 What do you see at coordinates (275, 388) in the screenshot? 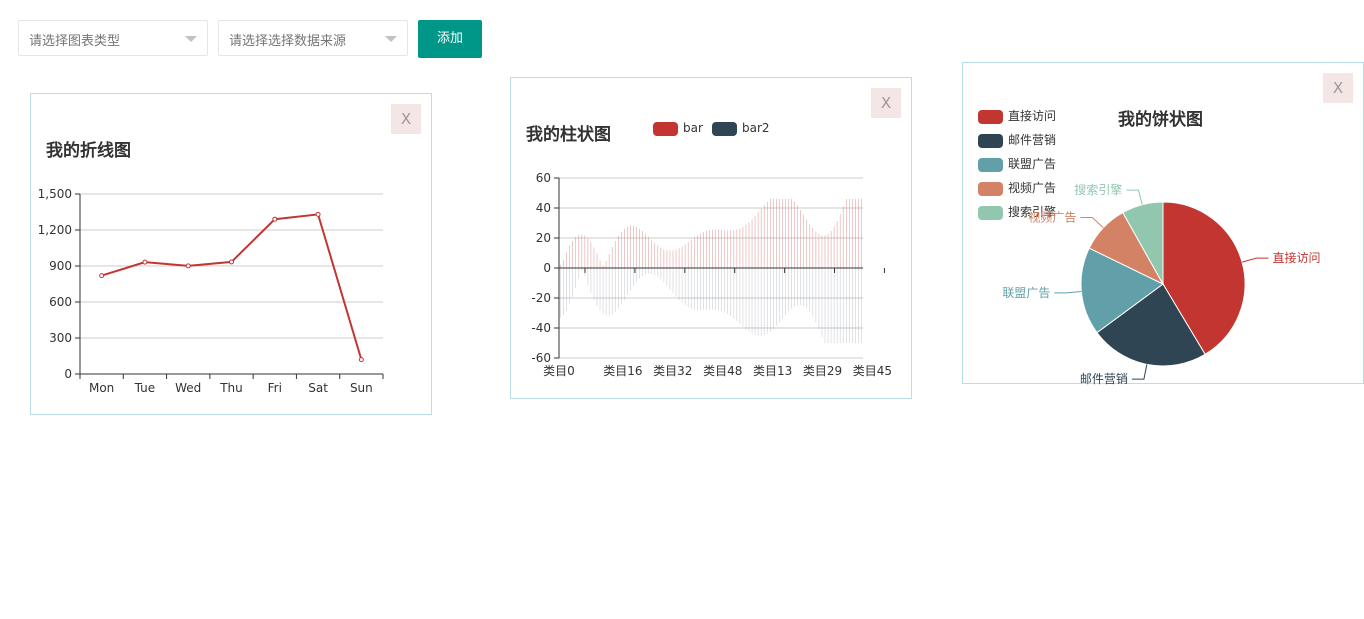
I see `x-tick-label: Fri` at bounding box center [275, 388].